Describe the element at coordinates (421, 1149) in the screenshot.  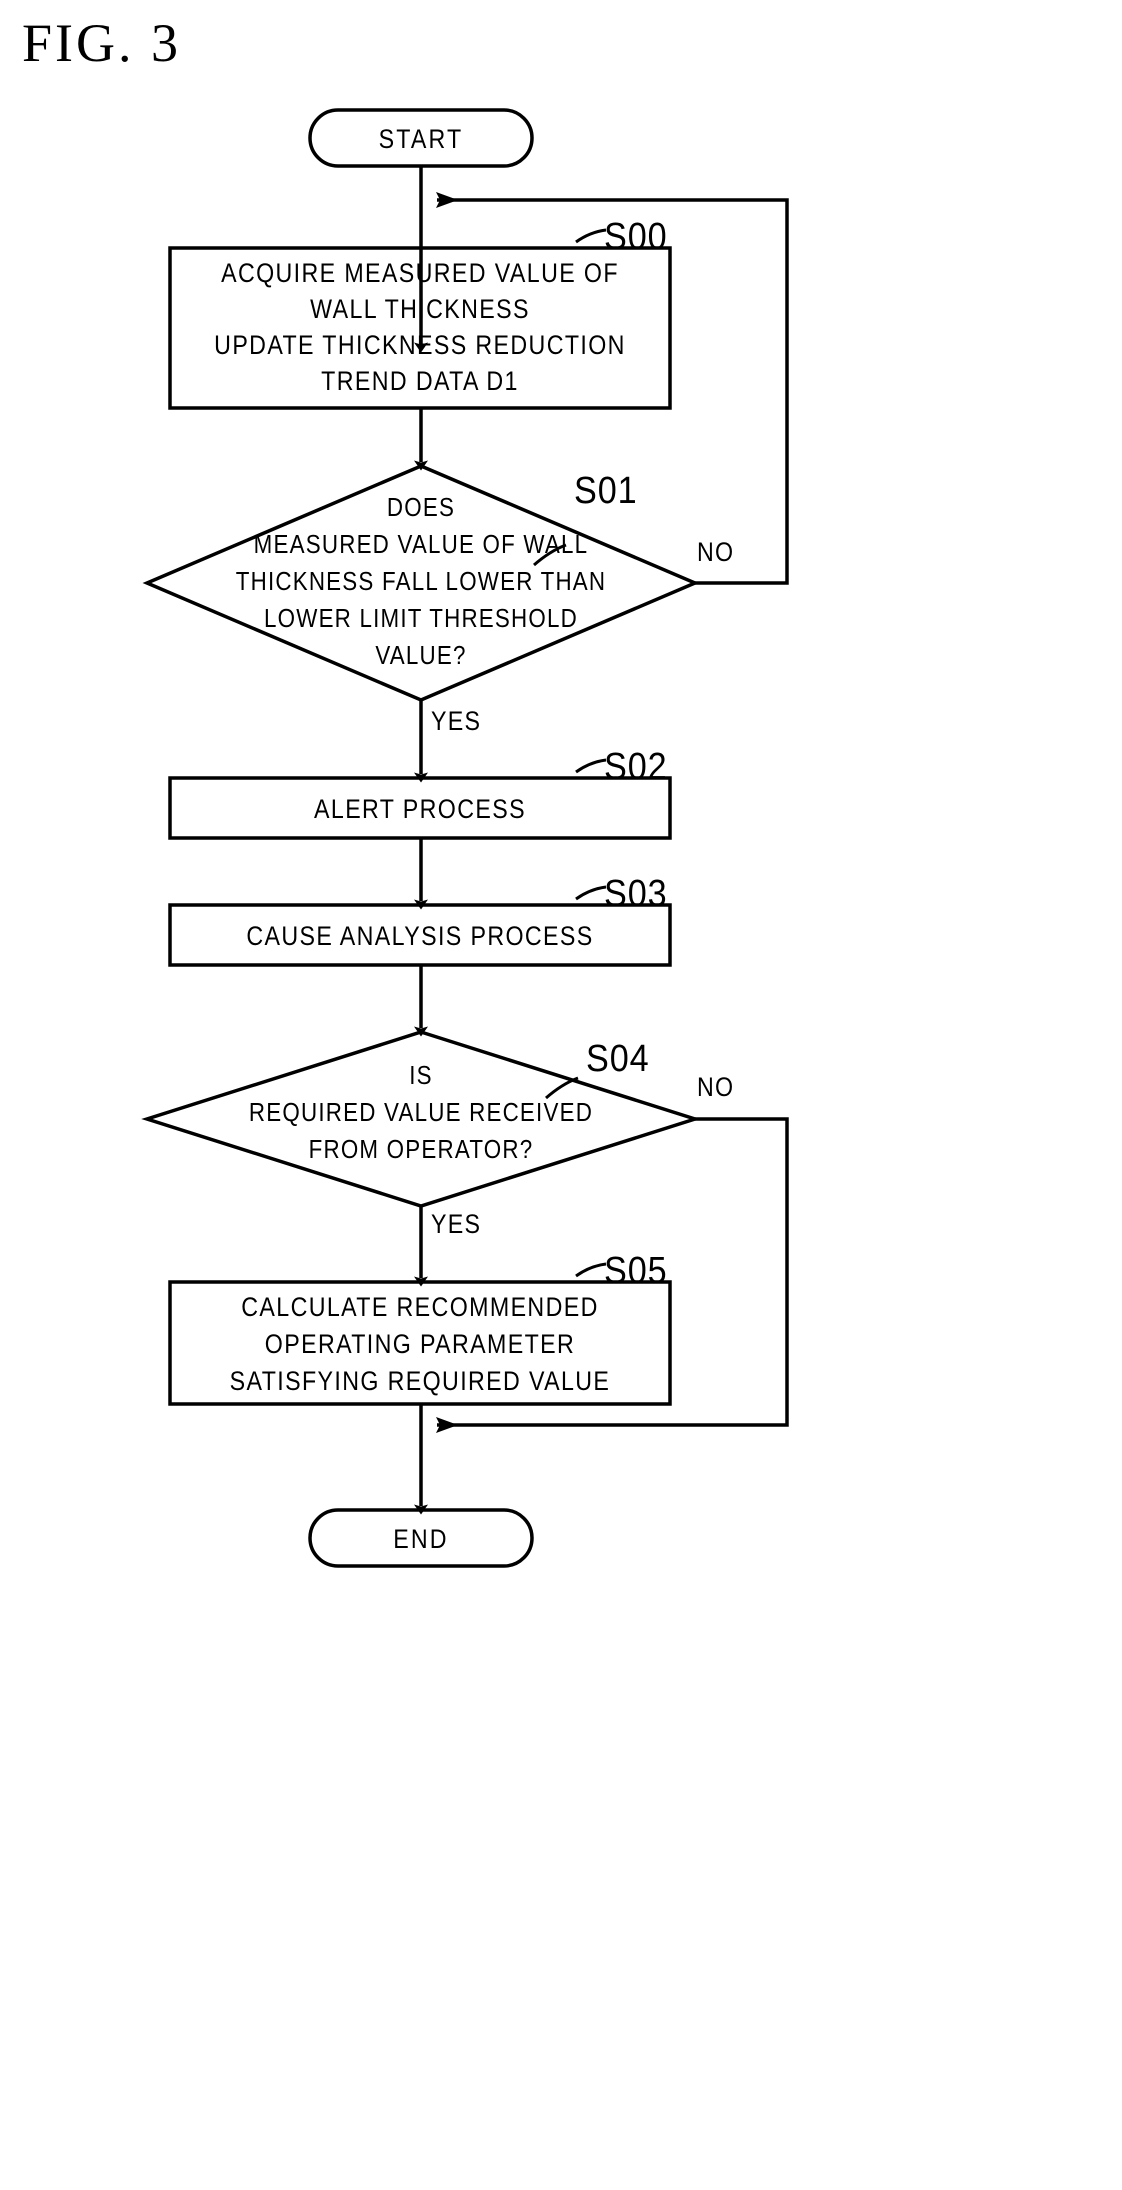
I see `s04-line-3: FROM OPERATOR?` at that location.